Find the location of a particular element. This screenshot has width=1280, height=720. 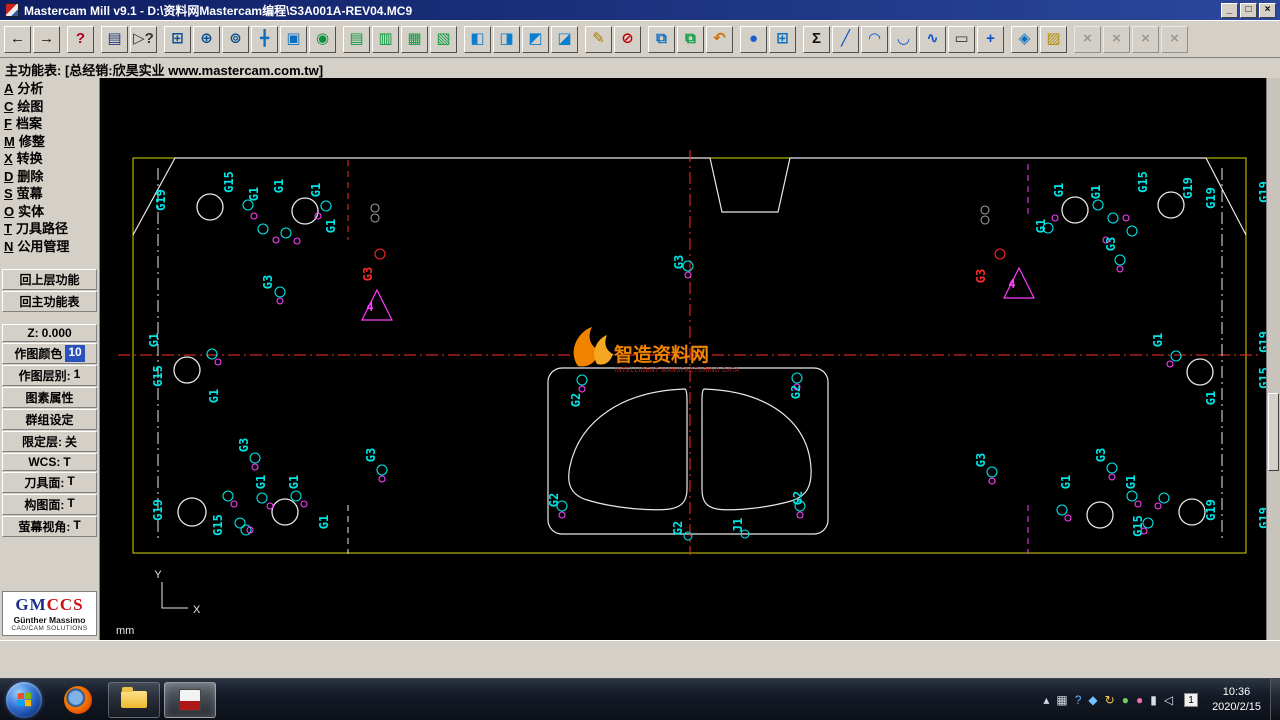

point-tool-icon: + is located at coordinates (990, 39).